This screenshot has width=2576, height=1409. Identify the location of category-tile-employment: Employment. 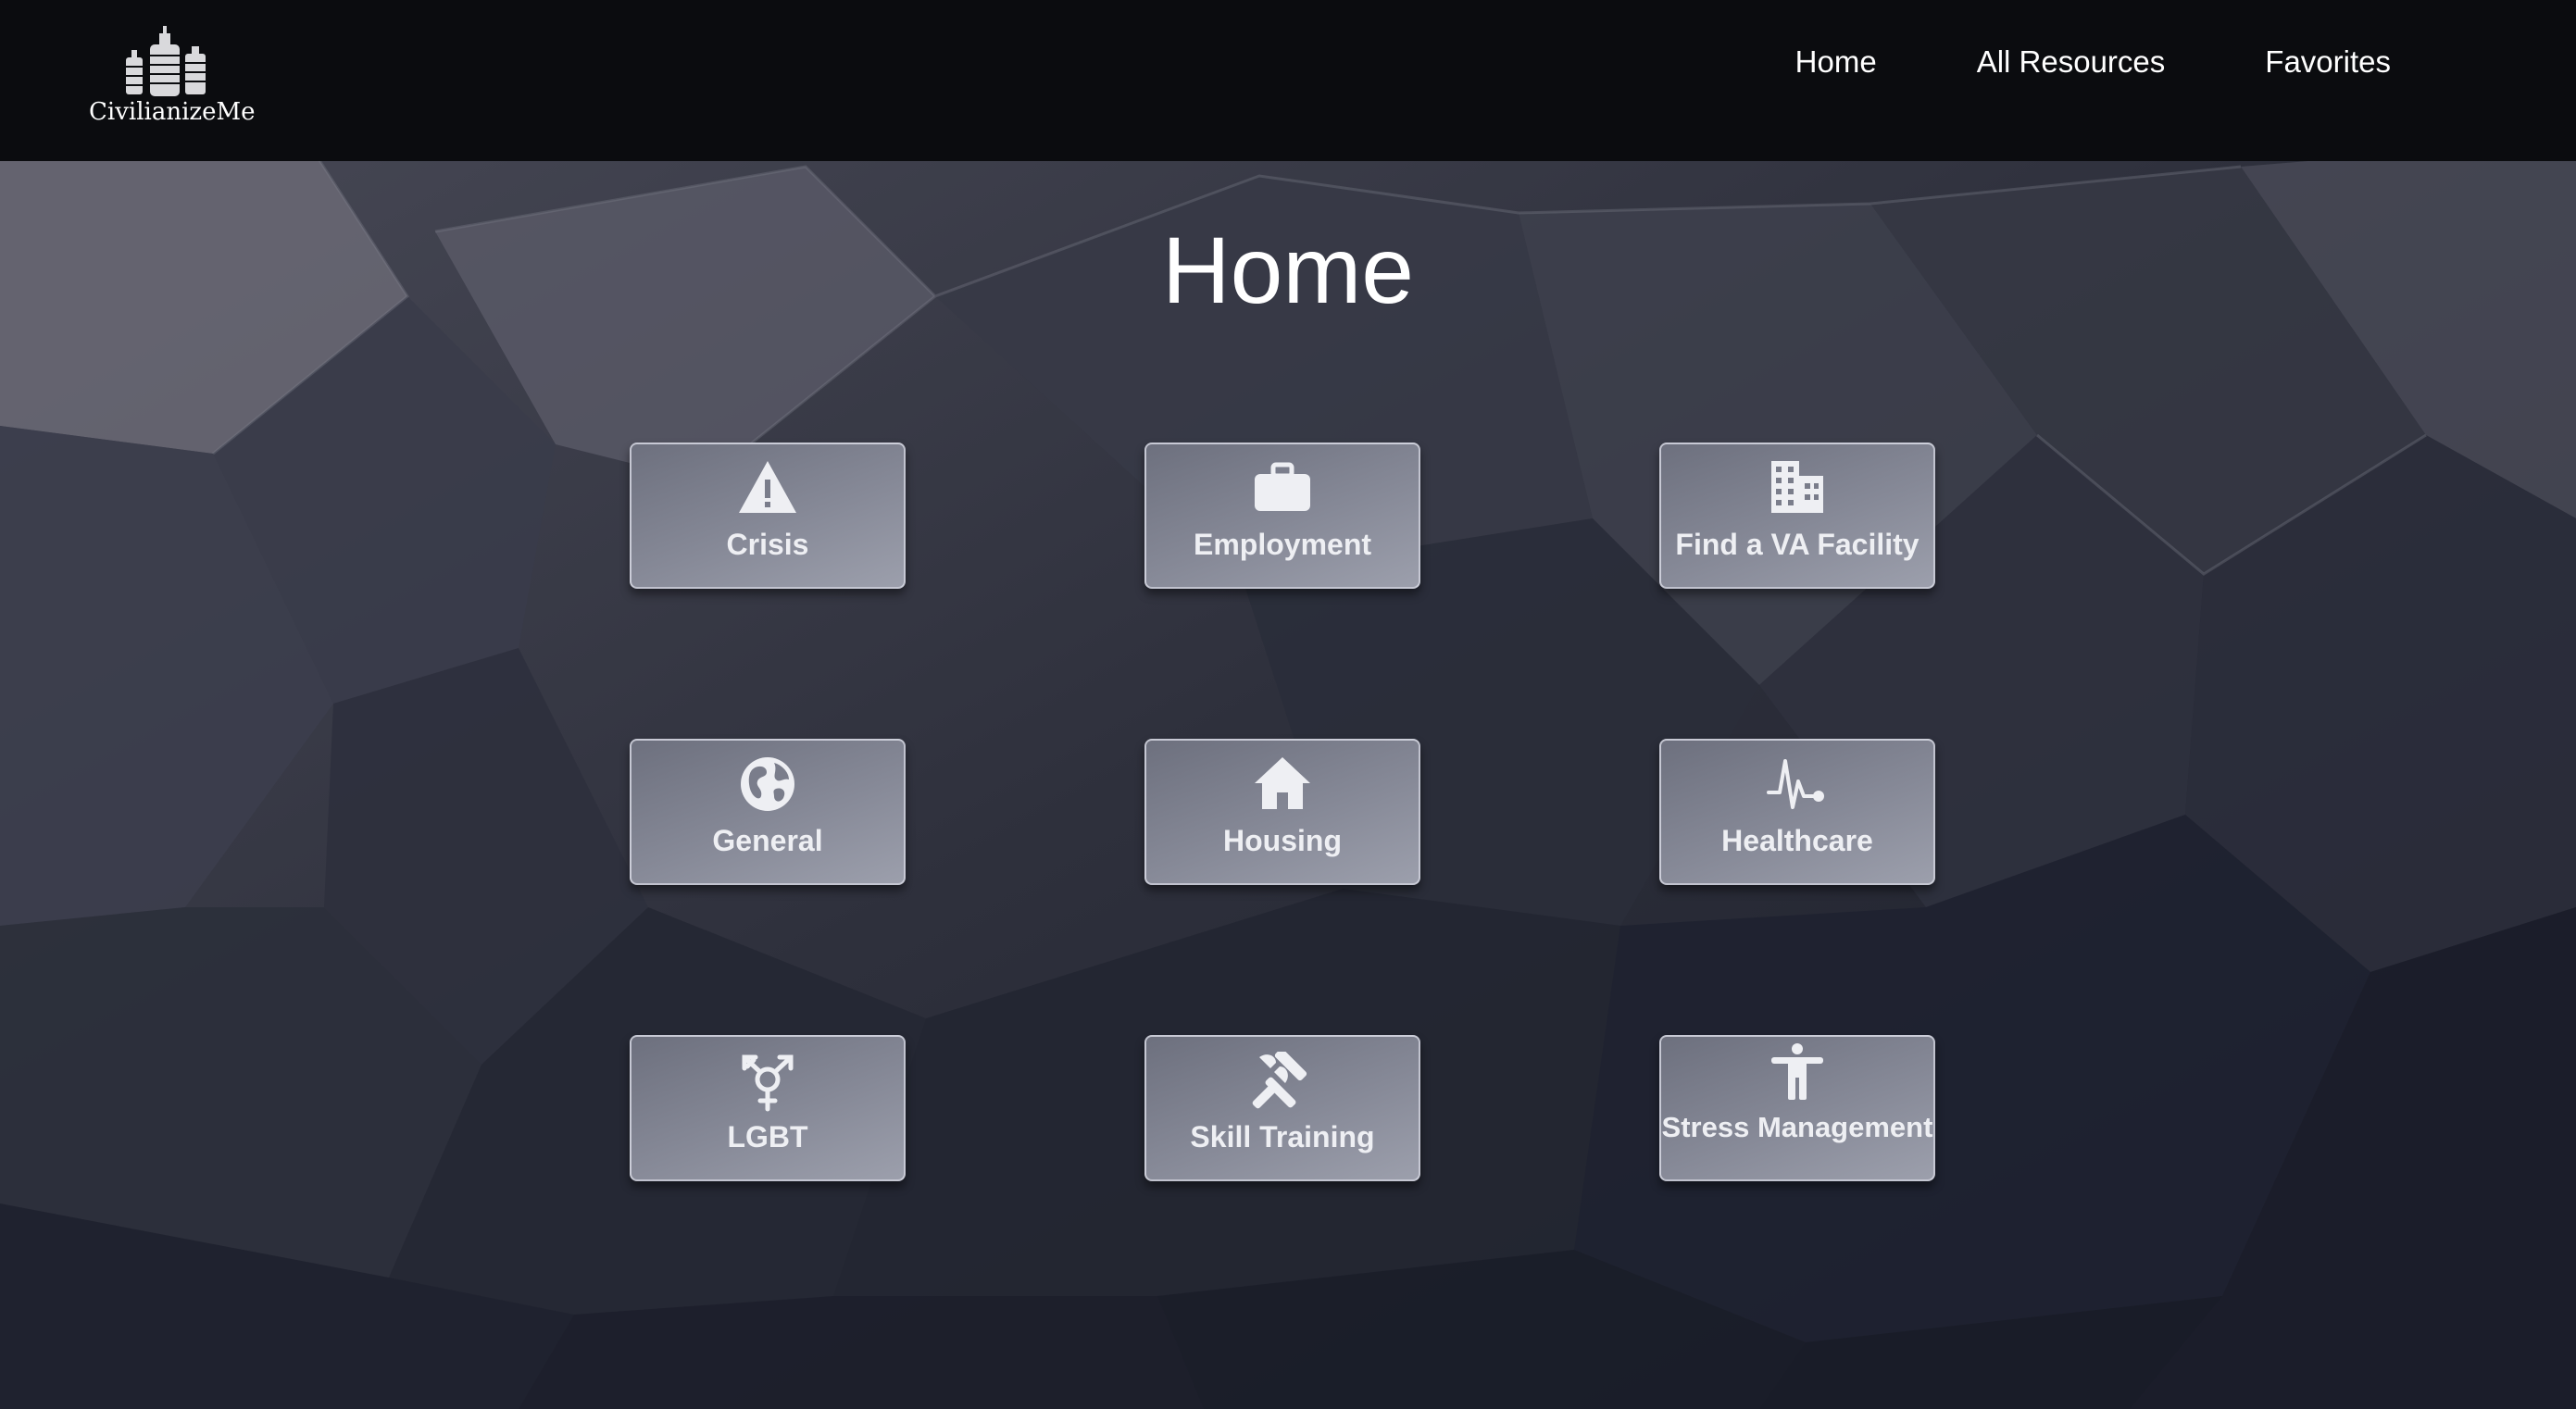
(1282, 516).